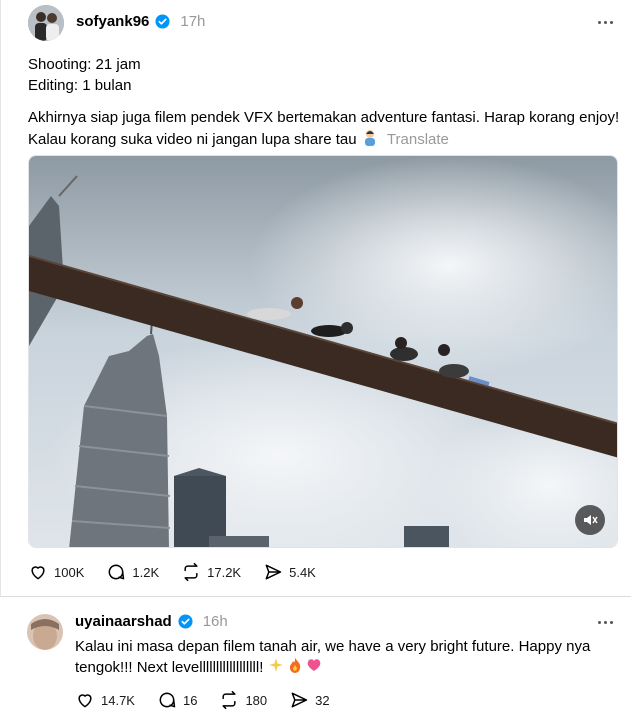 This screenshot has height=717, width=631. Describe the element at coordinates (123, 621) in the screenshot. I see `reply-username: uyainaarshad` at that location.